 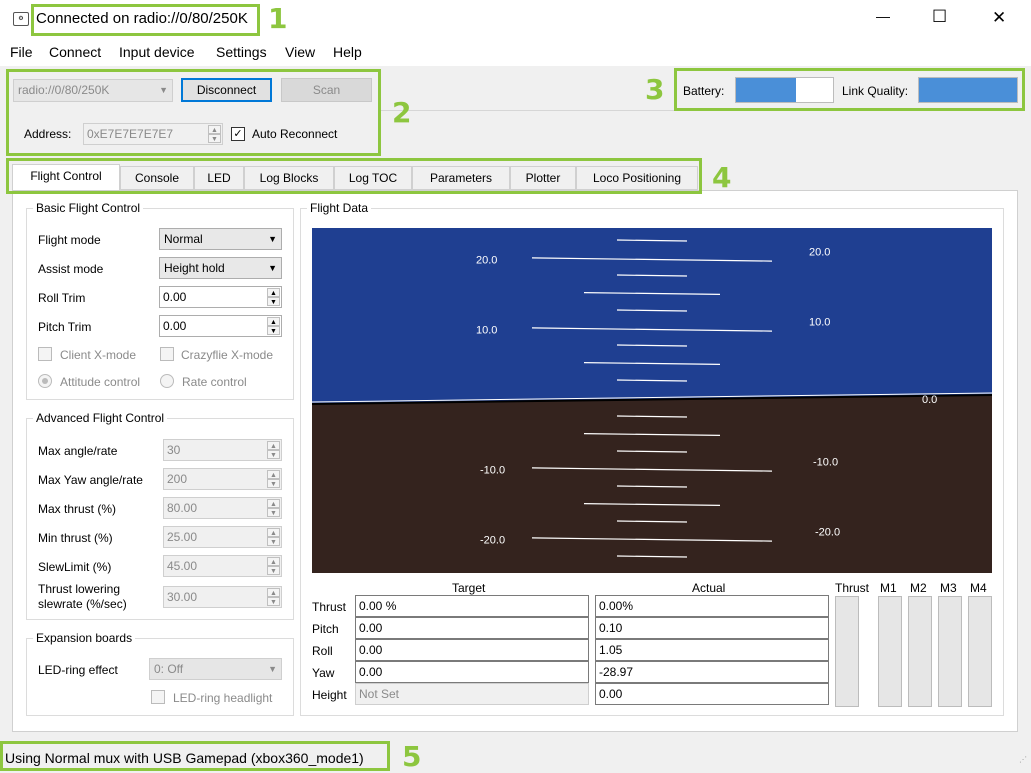 What do you see at coordinates (21, 19) in the screenshot?
I see `app-icon: ⚙` at bounding box center [21, 19].